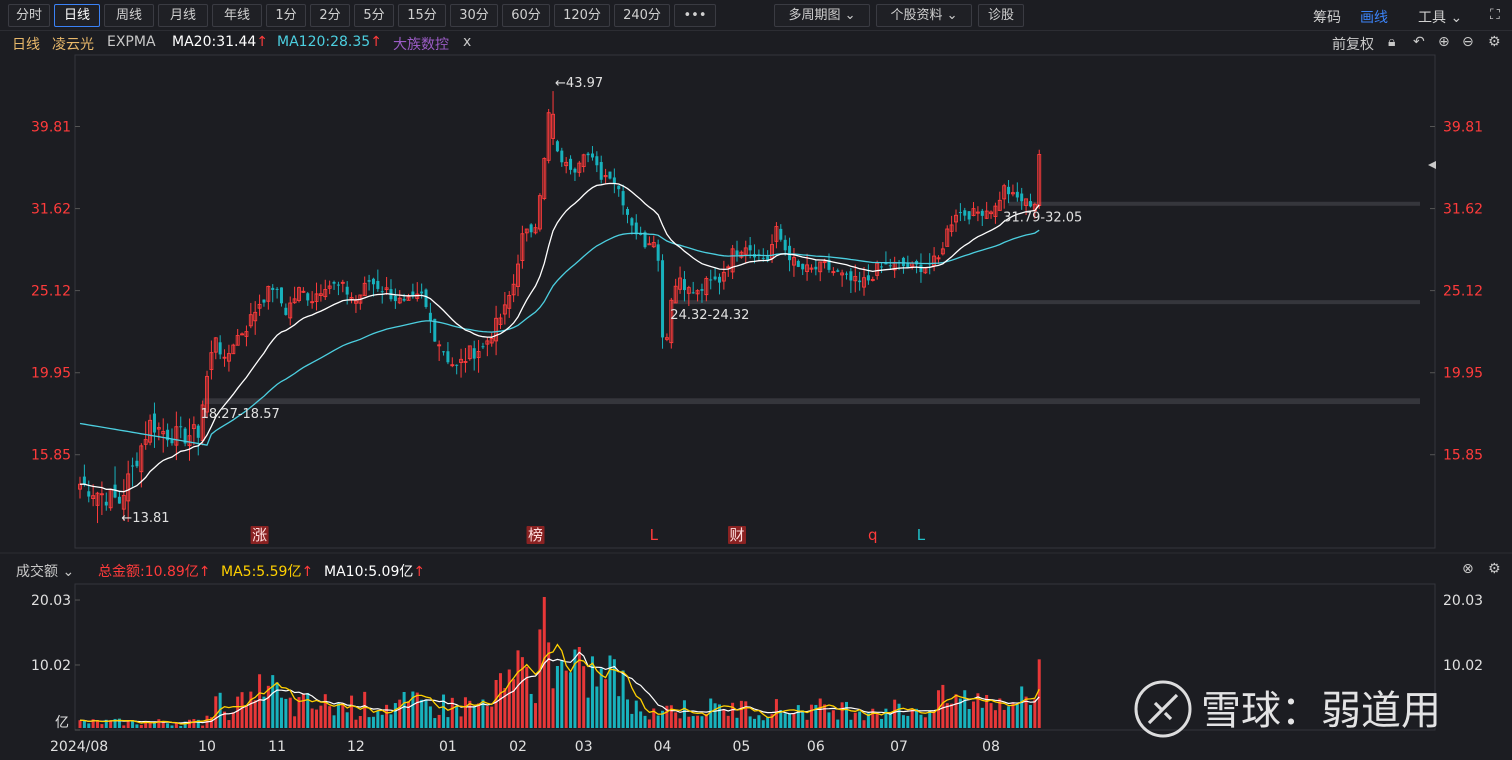  What do you see at coordinates (73, 44) in the screenshot?
I see `stock-name: 凌云光` at bounding box center [73, 44].